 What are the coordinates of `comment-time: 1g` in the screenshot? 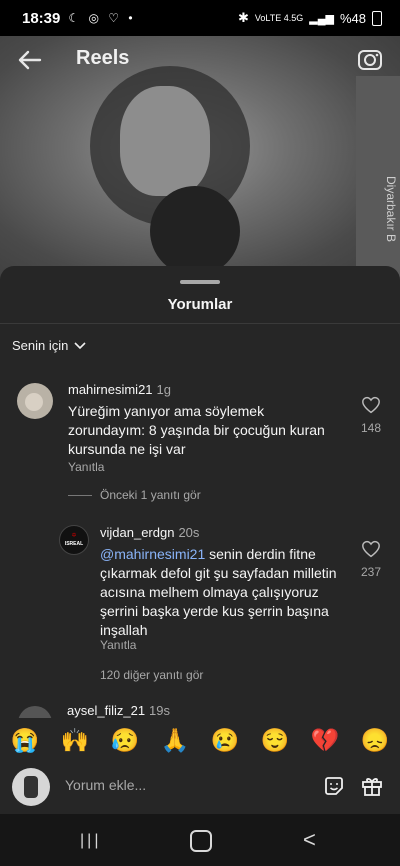 It's located at (164, 389).